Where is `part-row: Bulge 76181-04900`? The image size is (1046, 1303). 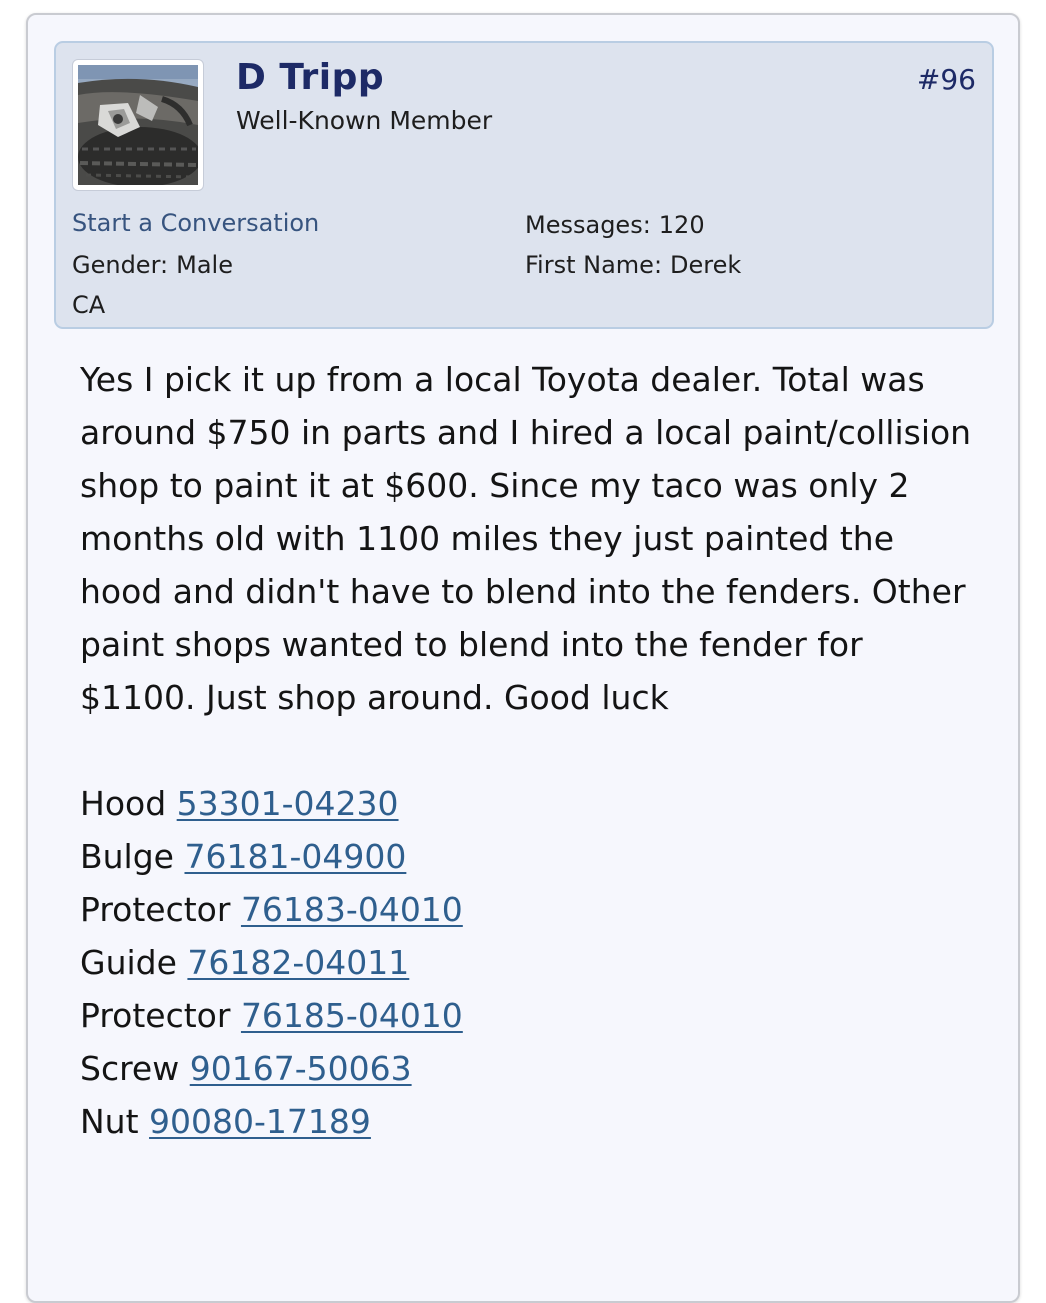
part-row: Bulge 76181-04900 is located at coordinates (530, 856).